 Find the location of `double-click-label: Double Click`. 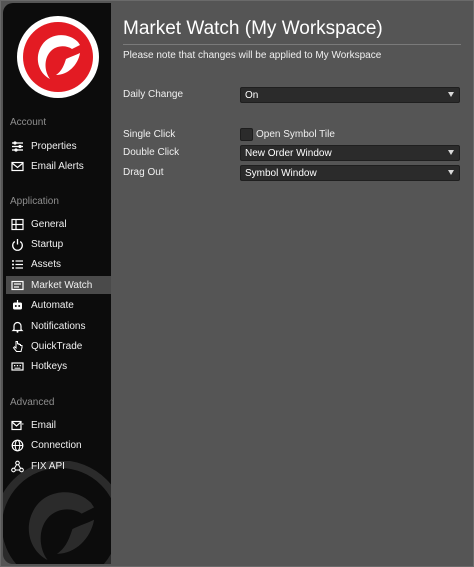

double-click-label: Double Click is located at coordinates (151, 152).